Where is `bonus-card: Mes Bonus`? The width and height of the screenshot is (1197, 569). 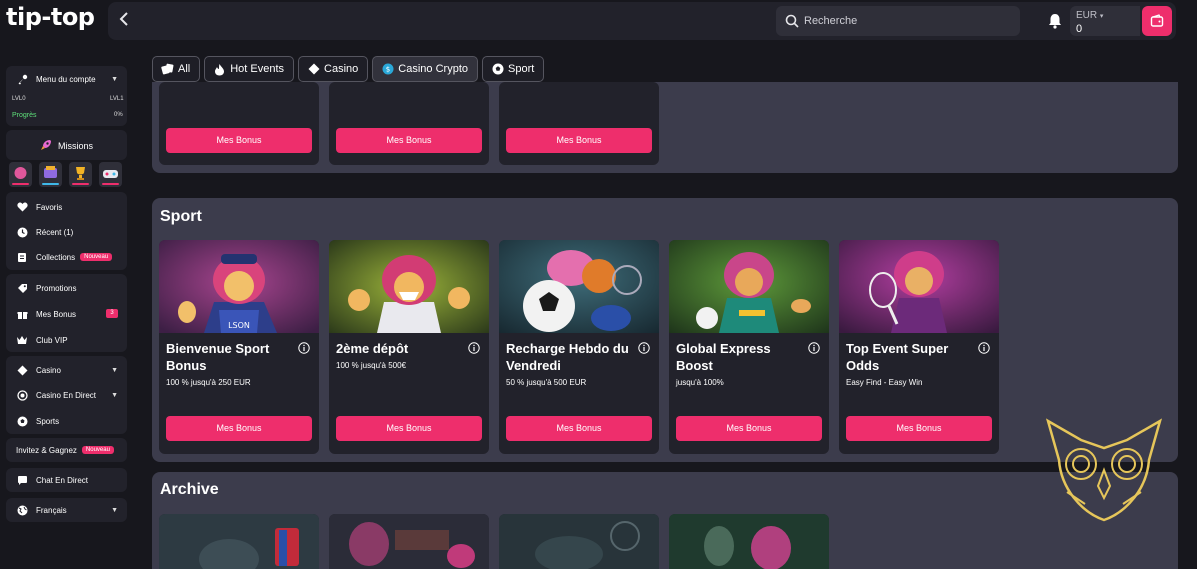
bonus-card: Mes Bonus is located at coordinates (239, 123).